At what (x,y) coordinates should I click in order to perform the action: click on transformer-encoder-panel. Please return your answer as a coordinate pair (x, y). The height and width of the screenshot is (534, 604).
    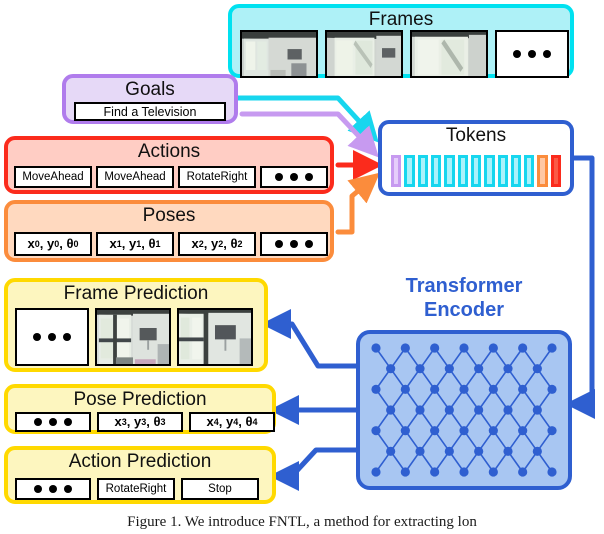
    Looking at the image, I should click on (464, 410).